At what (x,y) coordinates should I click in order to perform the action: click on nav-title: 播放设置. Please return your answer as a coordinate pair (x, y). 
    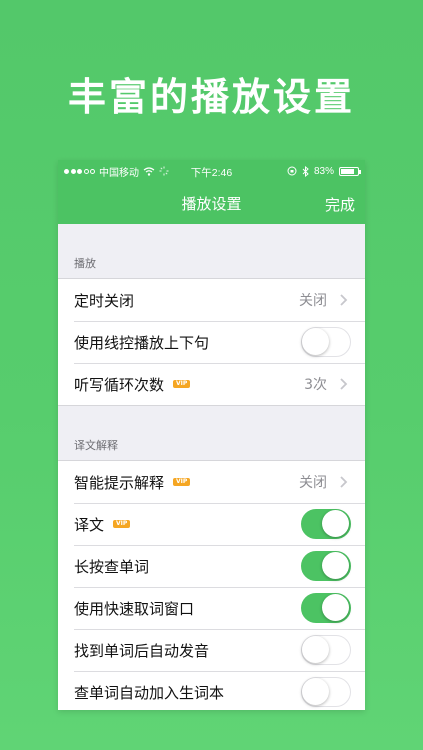
    Looking at the image, I should click on (211, 203).